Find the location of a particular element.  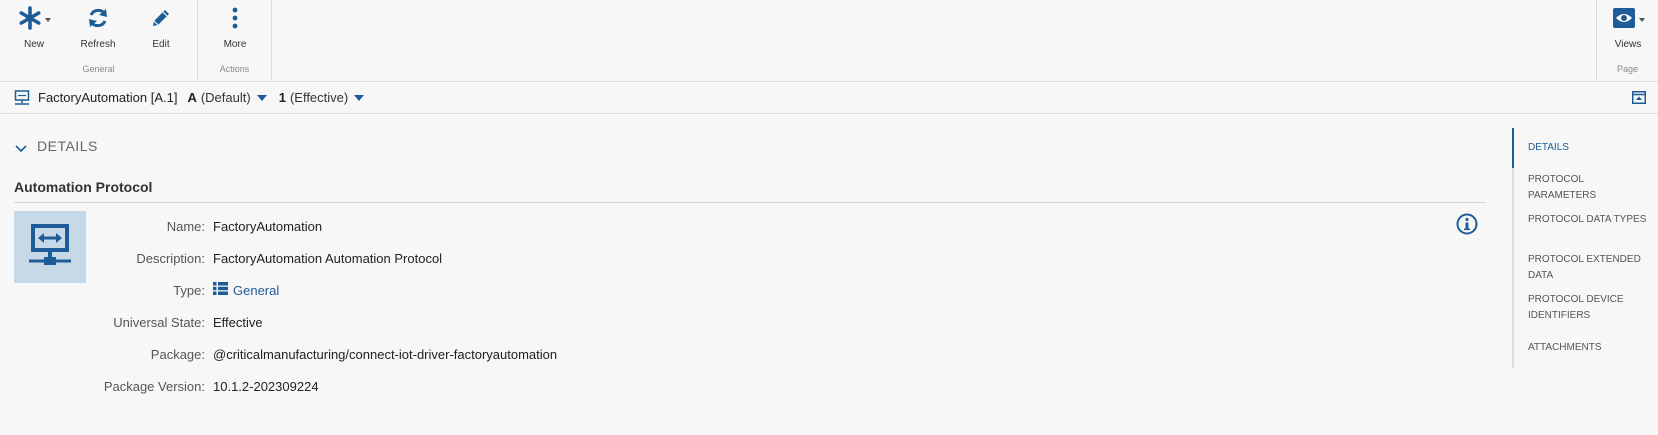

nav-item-protocol-device-identifiers: PROTOCOL DEVICE IDENTIFIERS is located at coordinates (1588, 308).